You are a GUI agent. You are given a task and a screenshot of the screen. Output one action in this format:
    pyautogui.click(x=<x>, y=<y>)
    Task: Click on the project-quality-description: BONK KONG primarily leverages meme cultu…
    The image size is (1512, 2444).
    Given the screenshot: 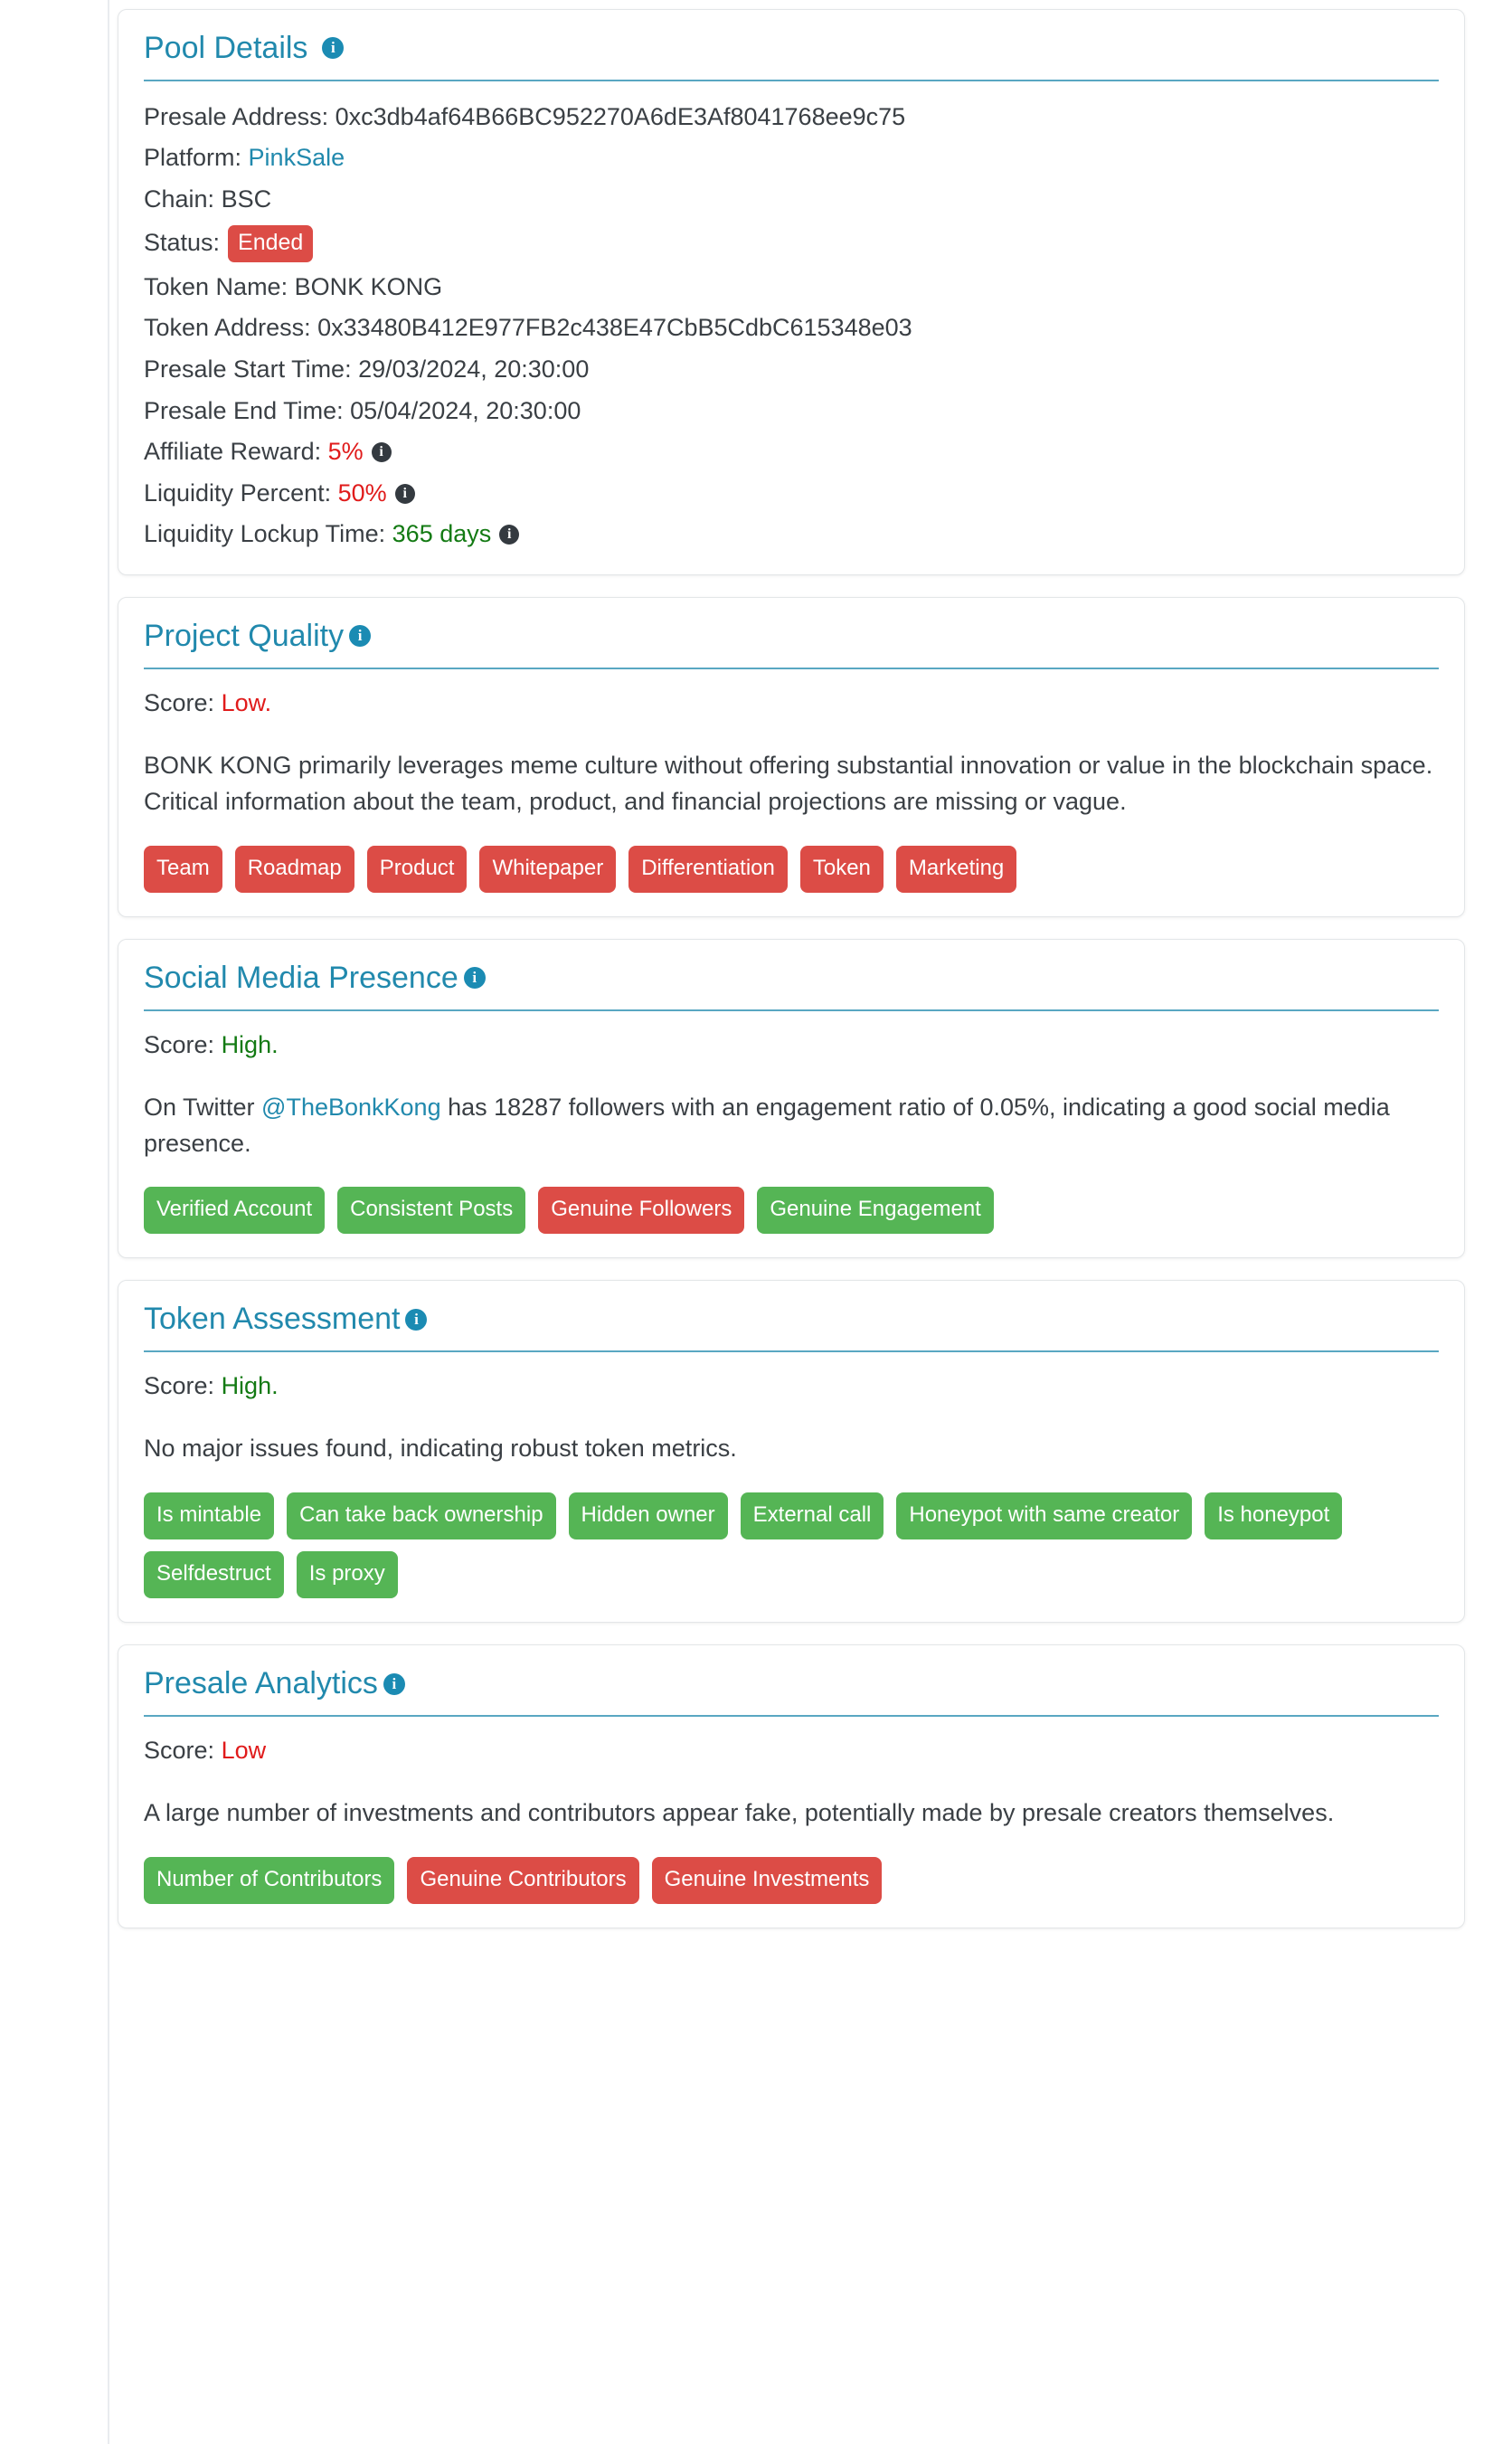 What is the action you would take?
    pyautogui.click(x=788, y=783)
    